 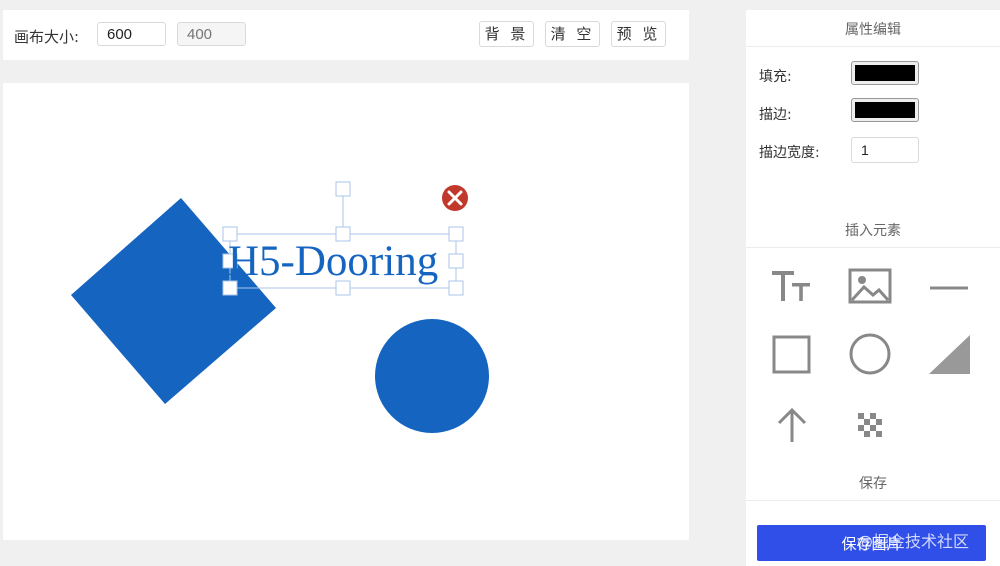 I want to click on diamond-shape, so click(x=173, y=301).